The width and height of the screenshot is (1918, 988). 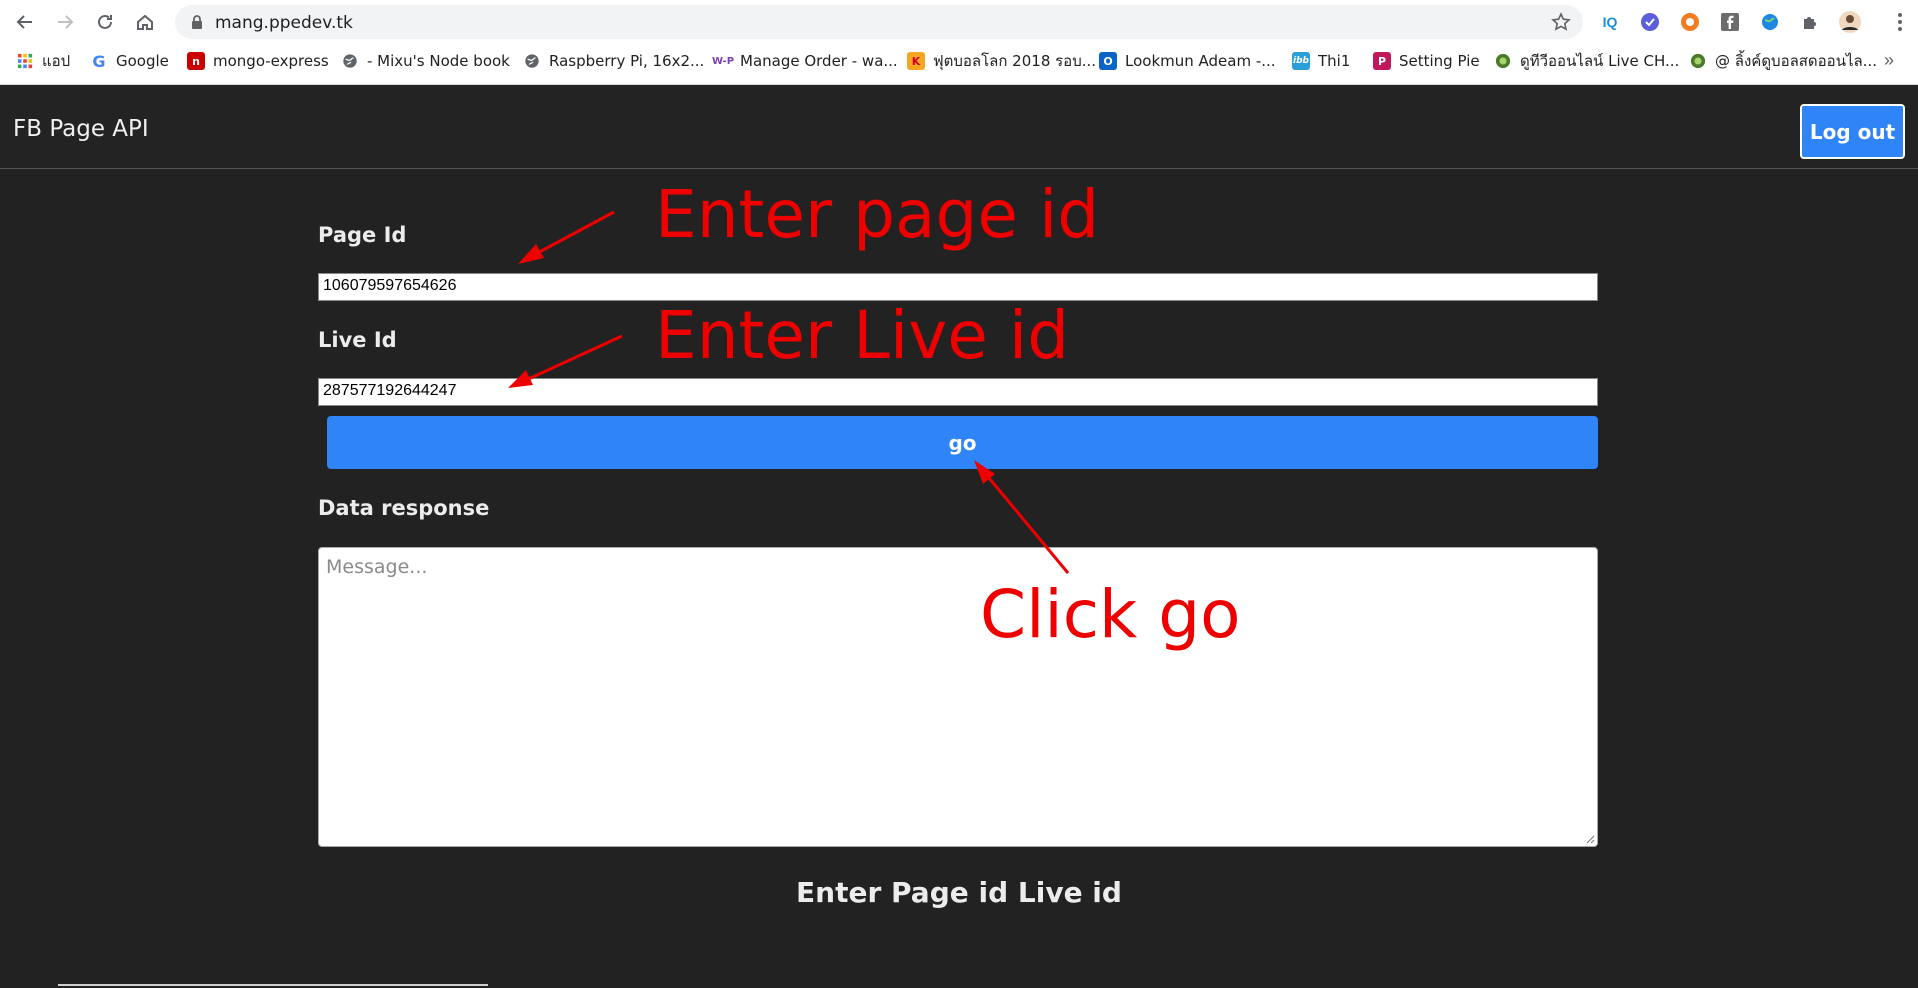 What do you see at coordinates (1561, 22) in the screenshot?
I see `bookmark-star-icon` at bounding box center [1561, 22].